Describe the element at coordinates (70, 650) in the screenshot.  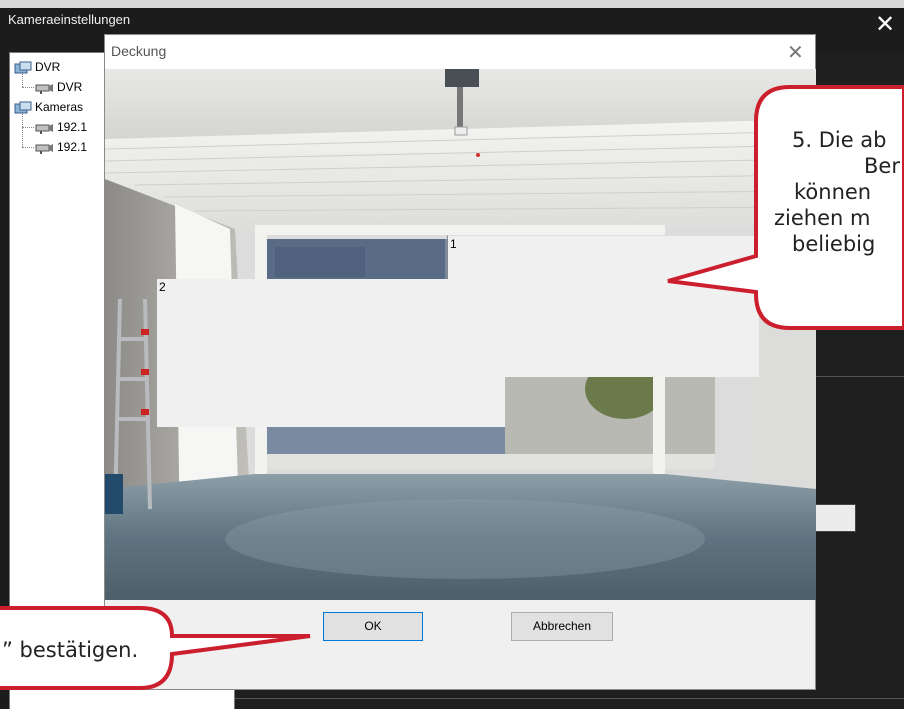
I see `callout-left-text: ” bestätigen.` at that location.